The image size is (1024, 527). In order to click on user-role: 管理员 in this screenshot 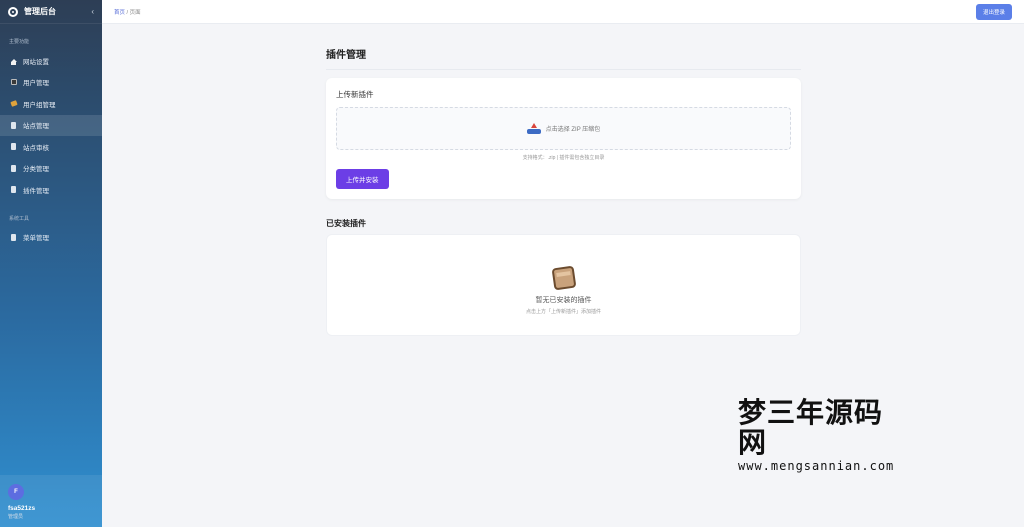, I will do `click(16, 517)`.